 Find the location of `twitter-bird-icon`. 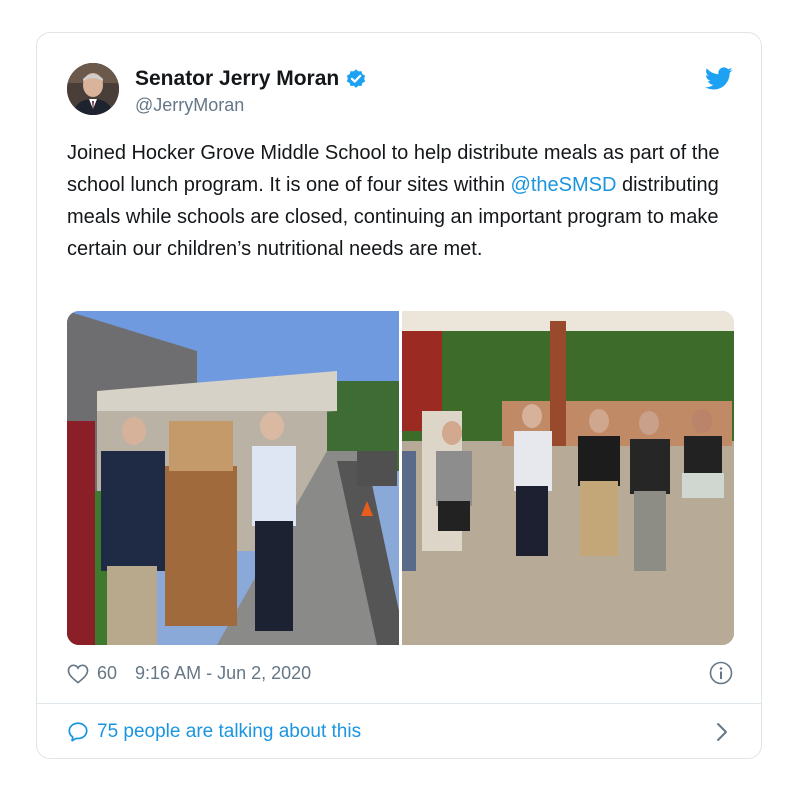

twitter-bird-icon is located at coordinates (719, 79).